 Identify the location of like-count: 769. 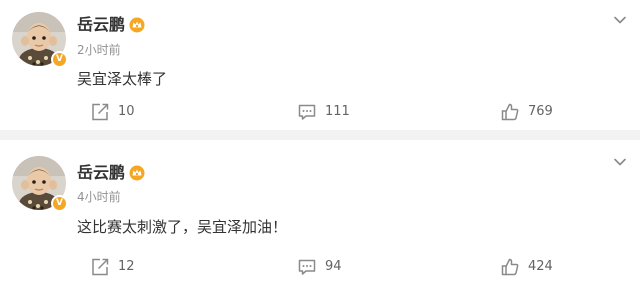
(540, 111).